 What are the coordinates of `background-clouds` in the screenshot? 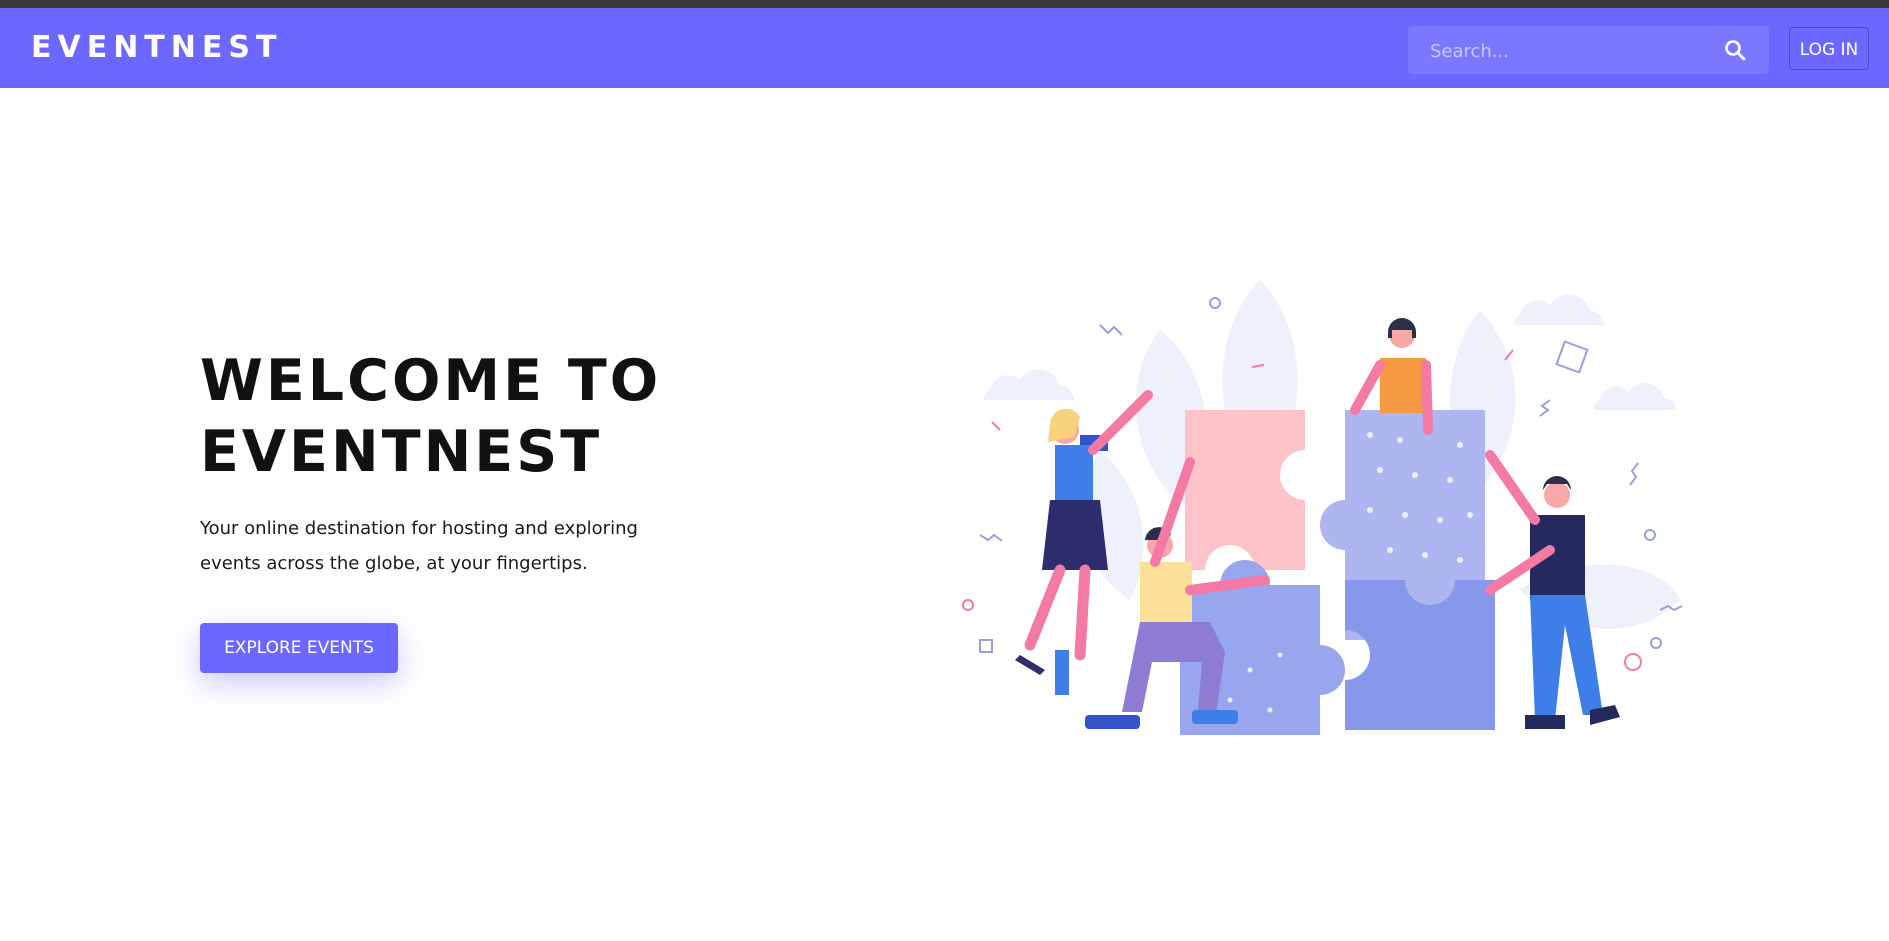 It's located at (1329, 352).